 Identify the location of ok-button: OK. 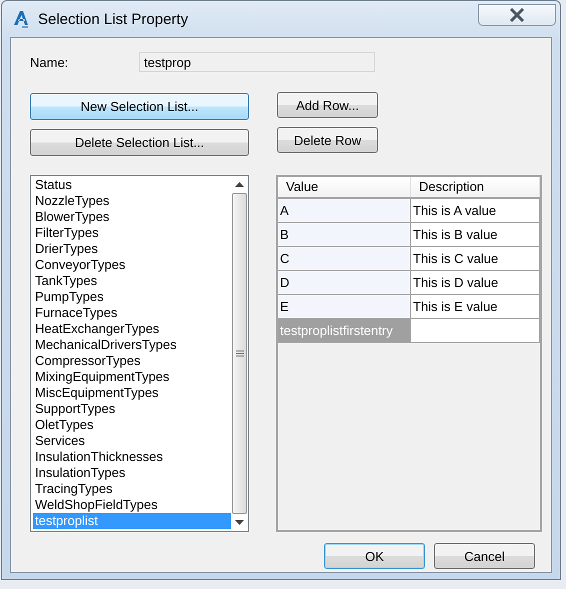
(374, 556).